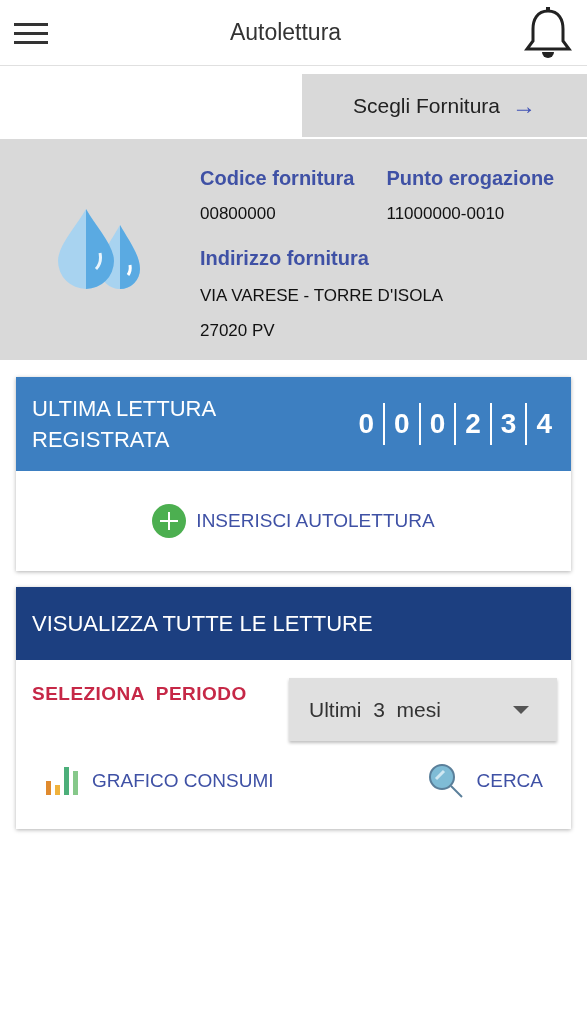  I want to click on bar-chart-icon, so click(63, 781).